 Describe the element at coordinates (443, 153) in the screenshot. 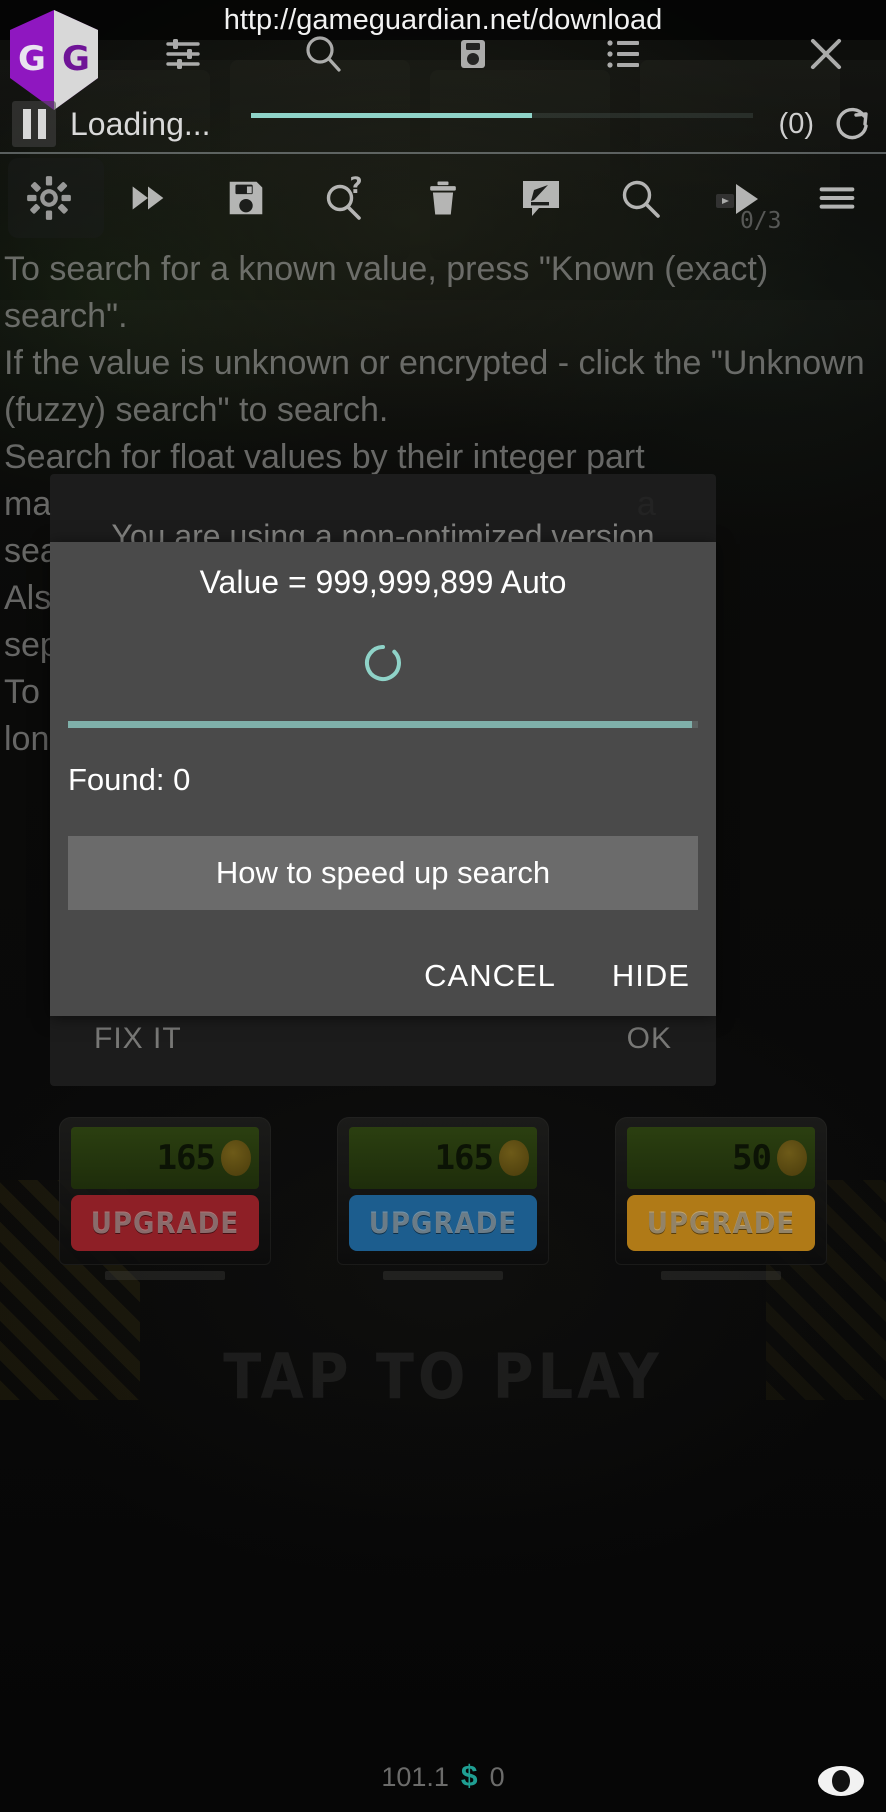

I see `header-divider` at that location.